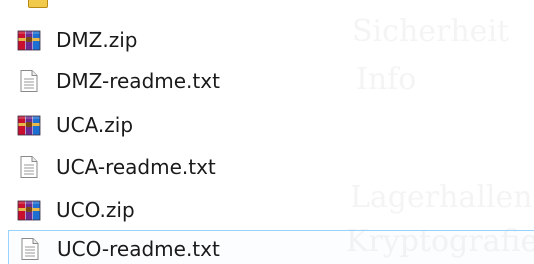  Describe the element at coordinates (138, 81) in the screenshot. I see `file-name: DMZ-readme.txt` at that location.